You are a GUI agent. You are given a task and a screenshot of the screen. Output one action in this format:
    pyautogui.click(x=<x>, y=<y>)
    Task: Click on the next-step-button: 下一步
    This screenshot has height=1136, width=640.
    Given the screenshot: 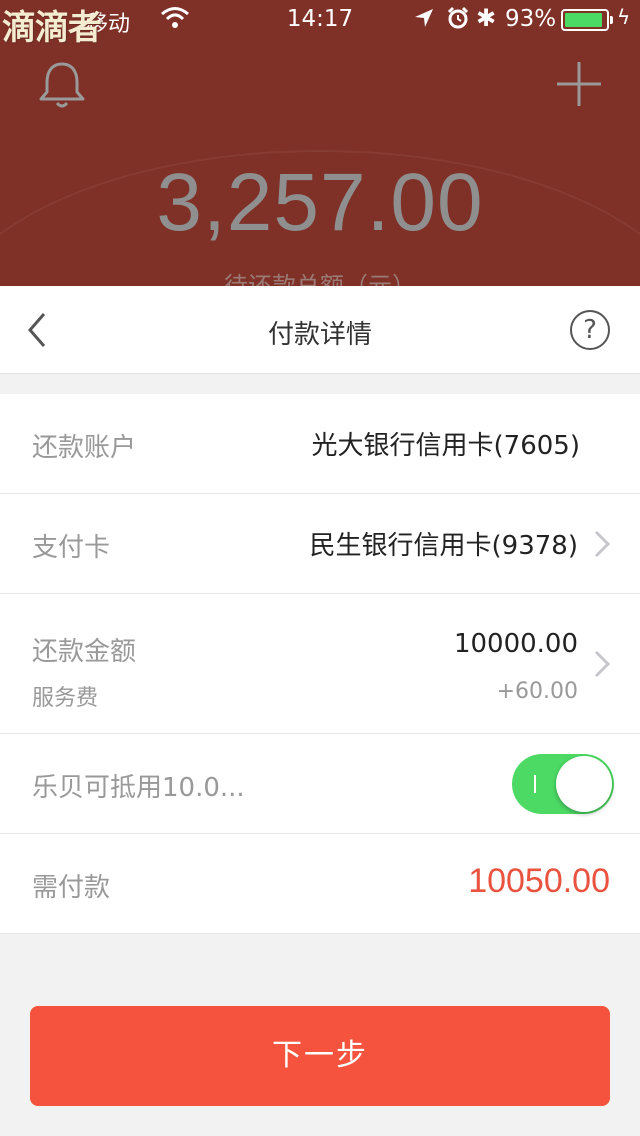 What is the action you would take?
    pyautogui.click(x=320, y=1056)
    